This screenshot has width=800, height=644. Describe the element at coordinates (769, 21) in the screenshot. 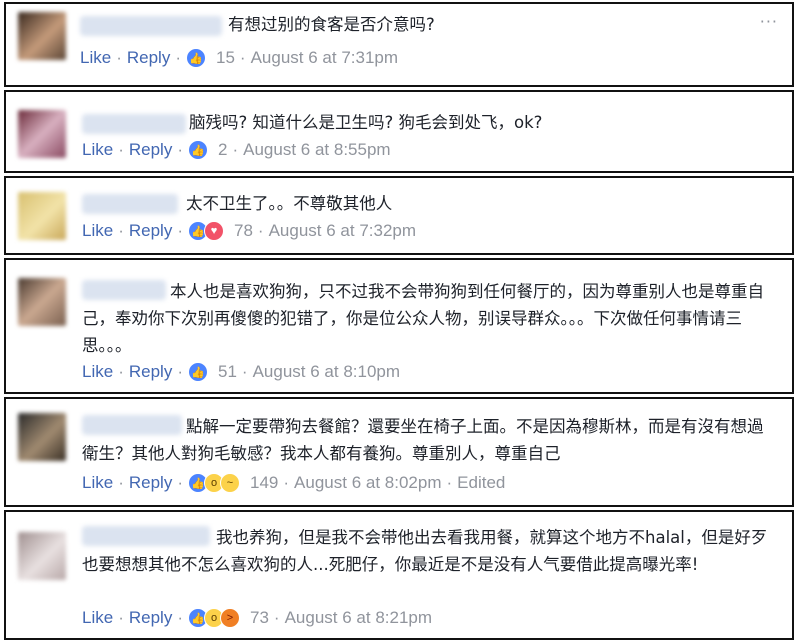

I see `more-options-icon: ···` at that location.